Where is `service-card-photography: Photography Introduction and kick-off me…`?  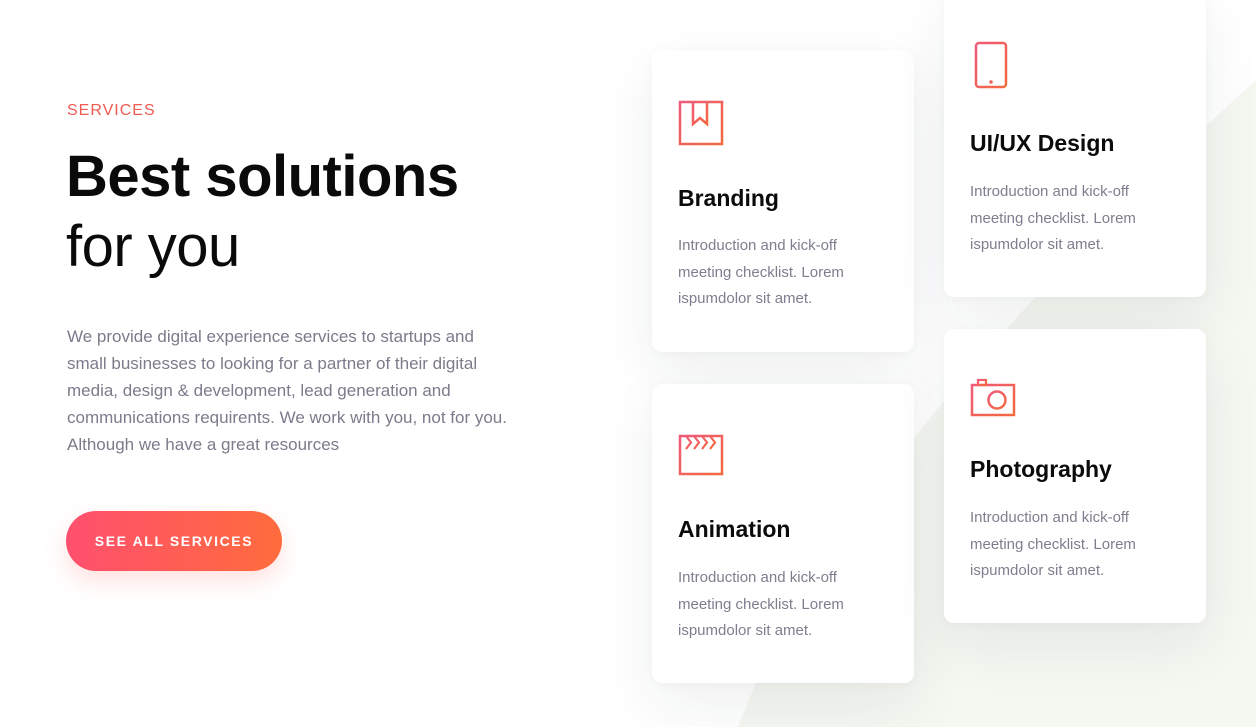
service-card-photography: Photography Introduction and kick-off me… is located at coordinates (1075, 476).